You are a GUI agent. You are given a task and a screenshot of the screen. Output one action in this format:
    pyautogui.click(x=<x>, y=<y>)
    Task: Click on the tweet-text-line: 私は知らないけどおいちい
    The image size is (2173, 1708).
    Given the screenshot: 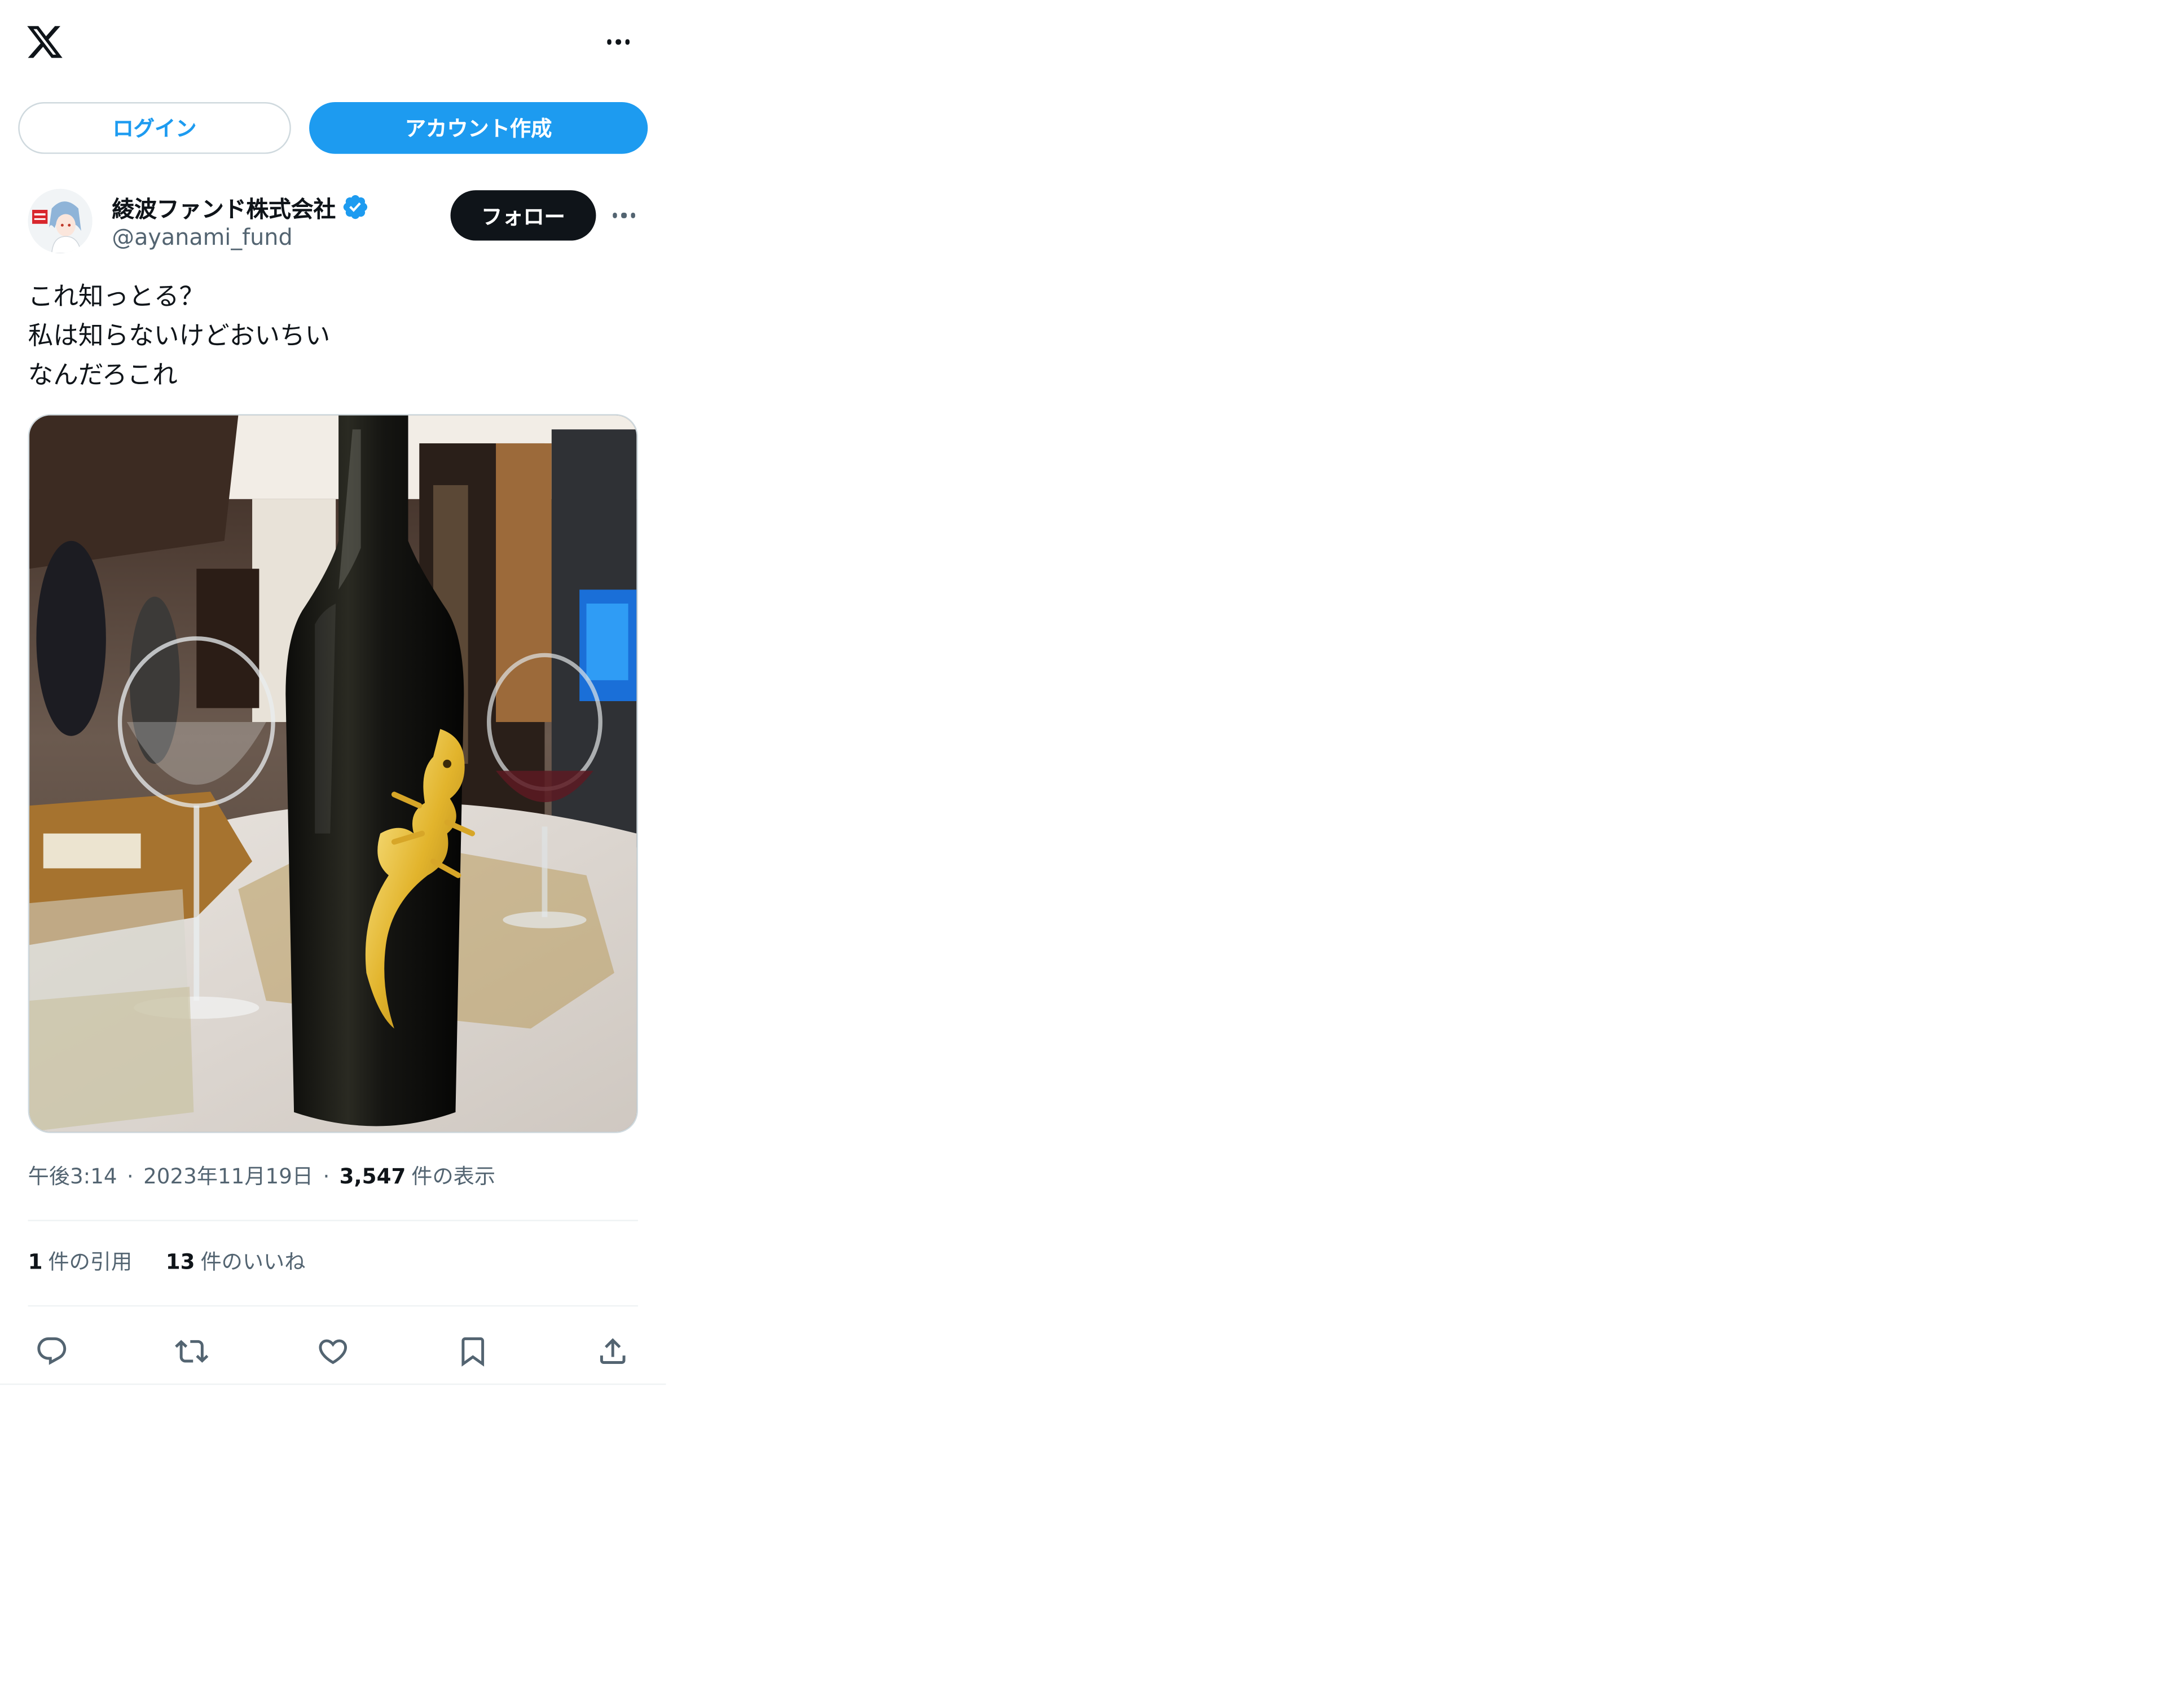 What is the action you would take?
    pyautogui.click(x=180, y=336)
    